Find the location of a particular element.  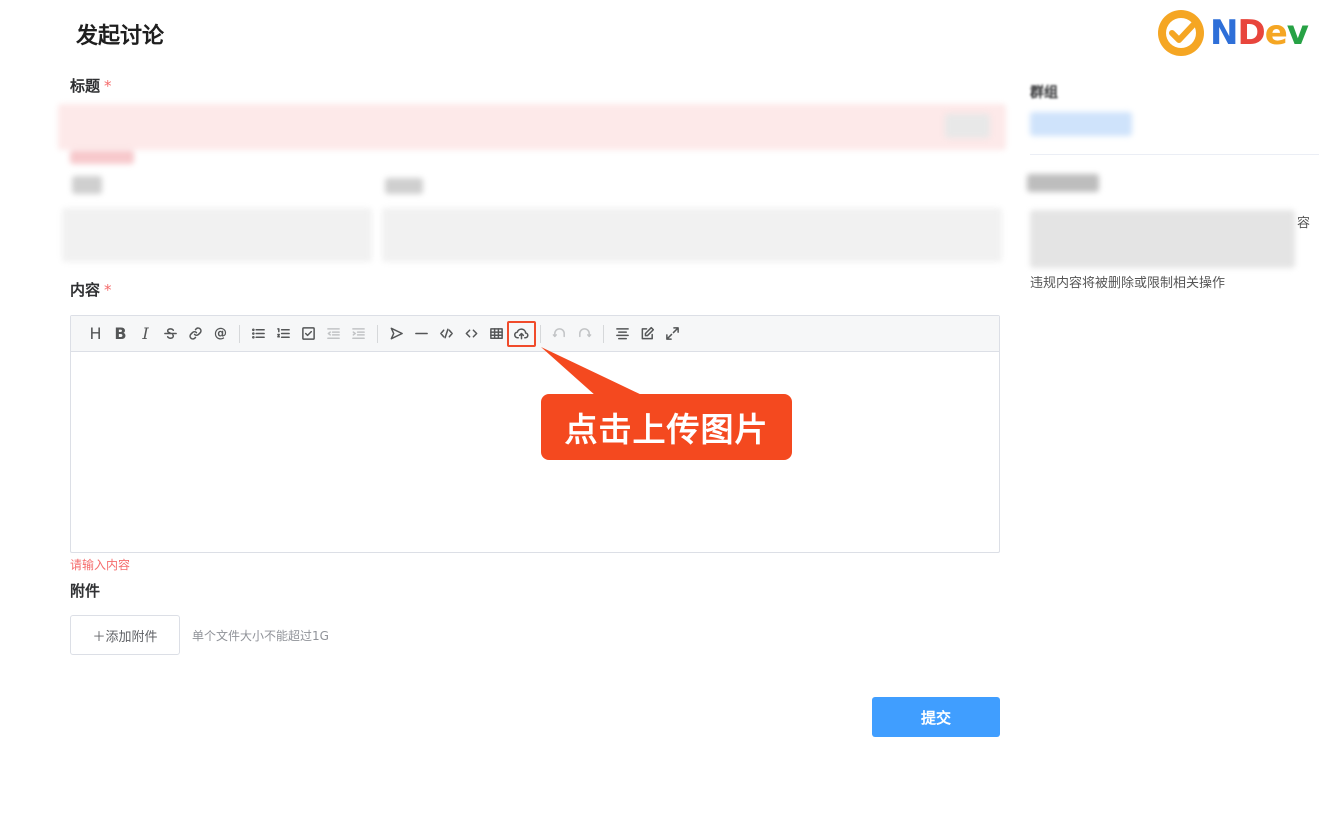

undo-button is located at coordinates (559, 334).